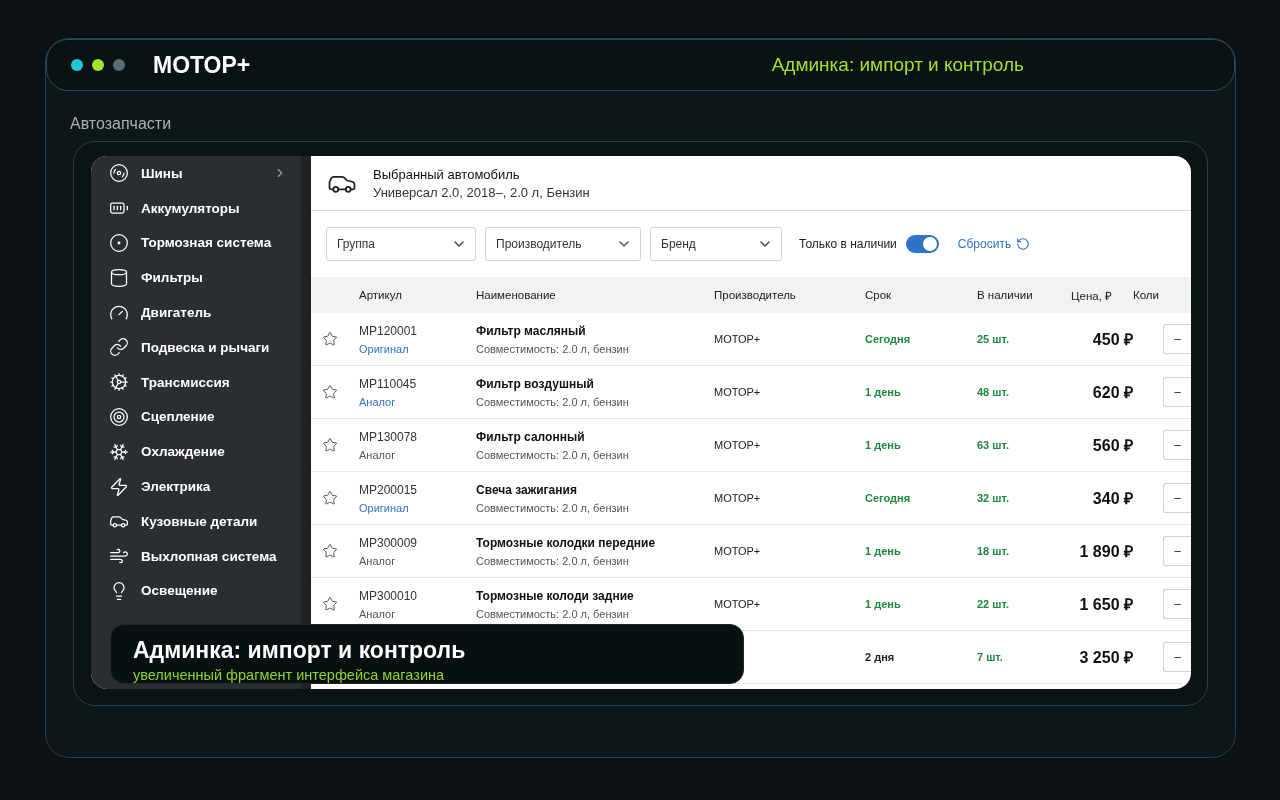 This screenshot has height=800, width=1280. I want to click on tagline: Админка: импорт и контроль, so click(897, 65).